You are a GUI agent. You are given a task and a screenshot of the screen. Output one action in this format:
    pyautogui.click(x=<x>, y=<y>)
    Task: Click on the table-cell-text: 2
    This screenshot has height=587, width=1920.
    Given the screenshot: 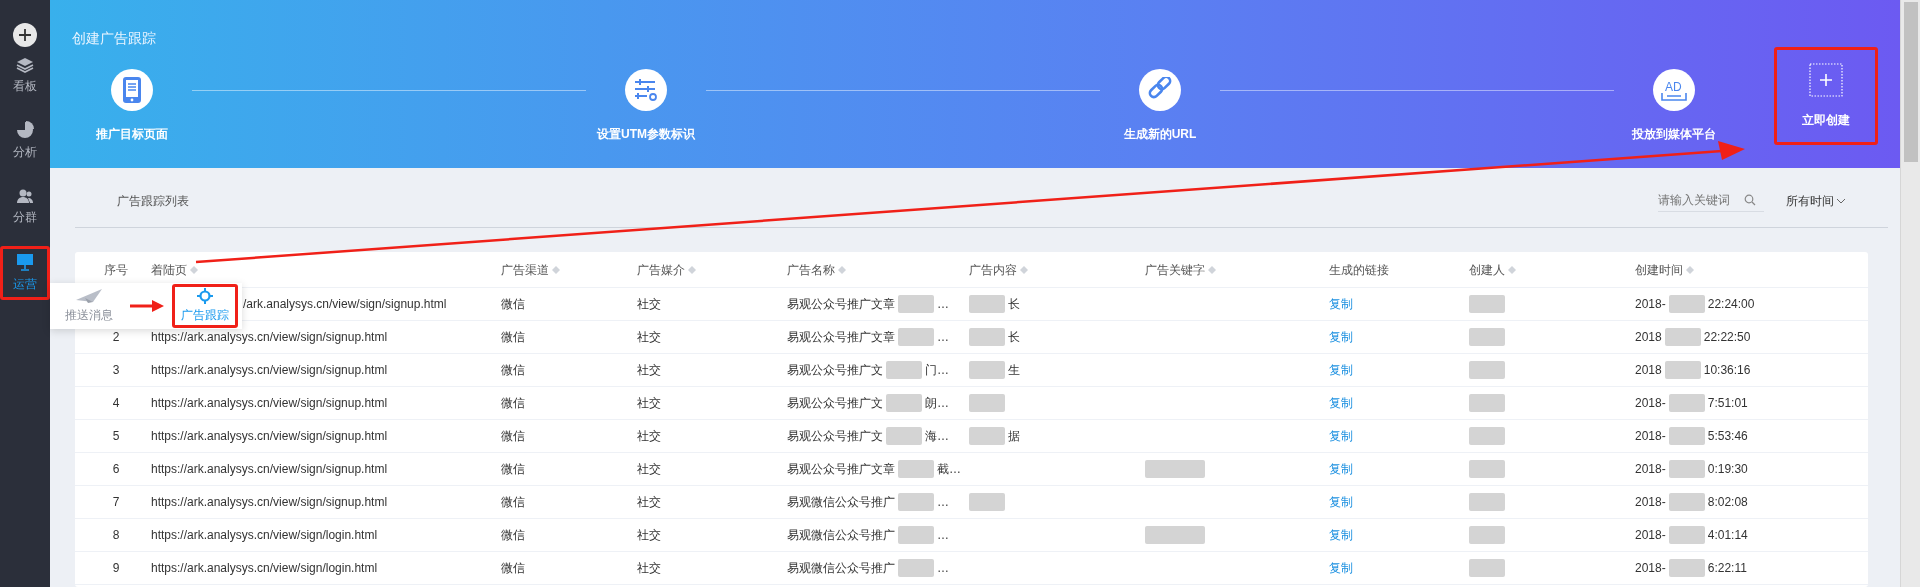 What is the action you would take?
    pyautogui.click(x=116, y=337)
    